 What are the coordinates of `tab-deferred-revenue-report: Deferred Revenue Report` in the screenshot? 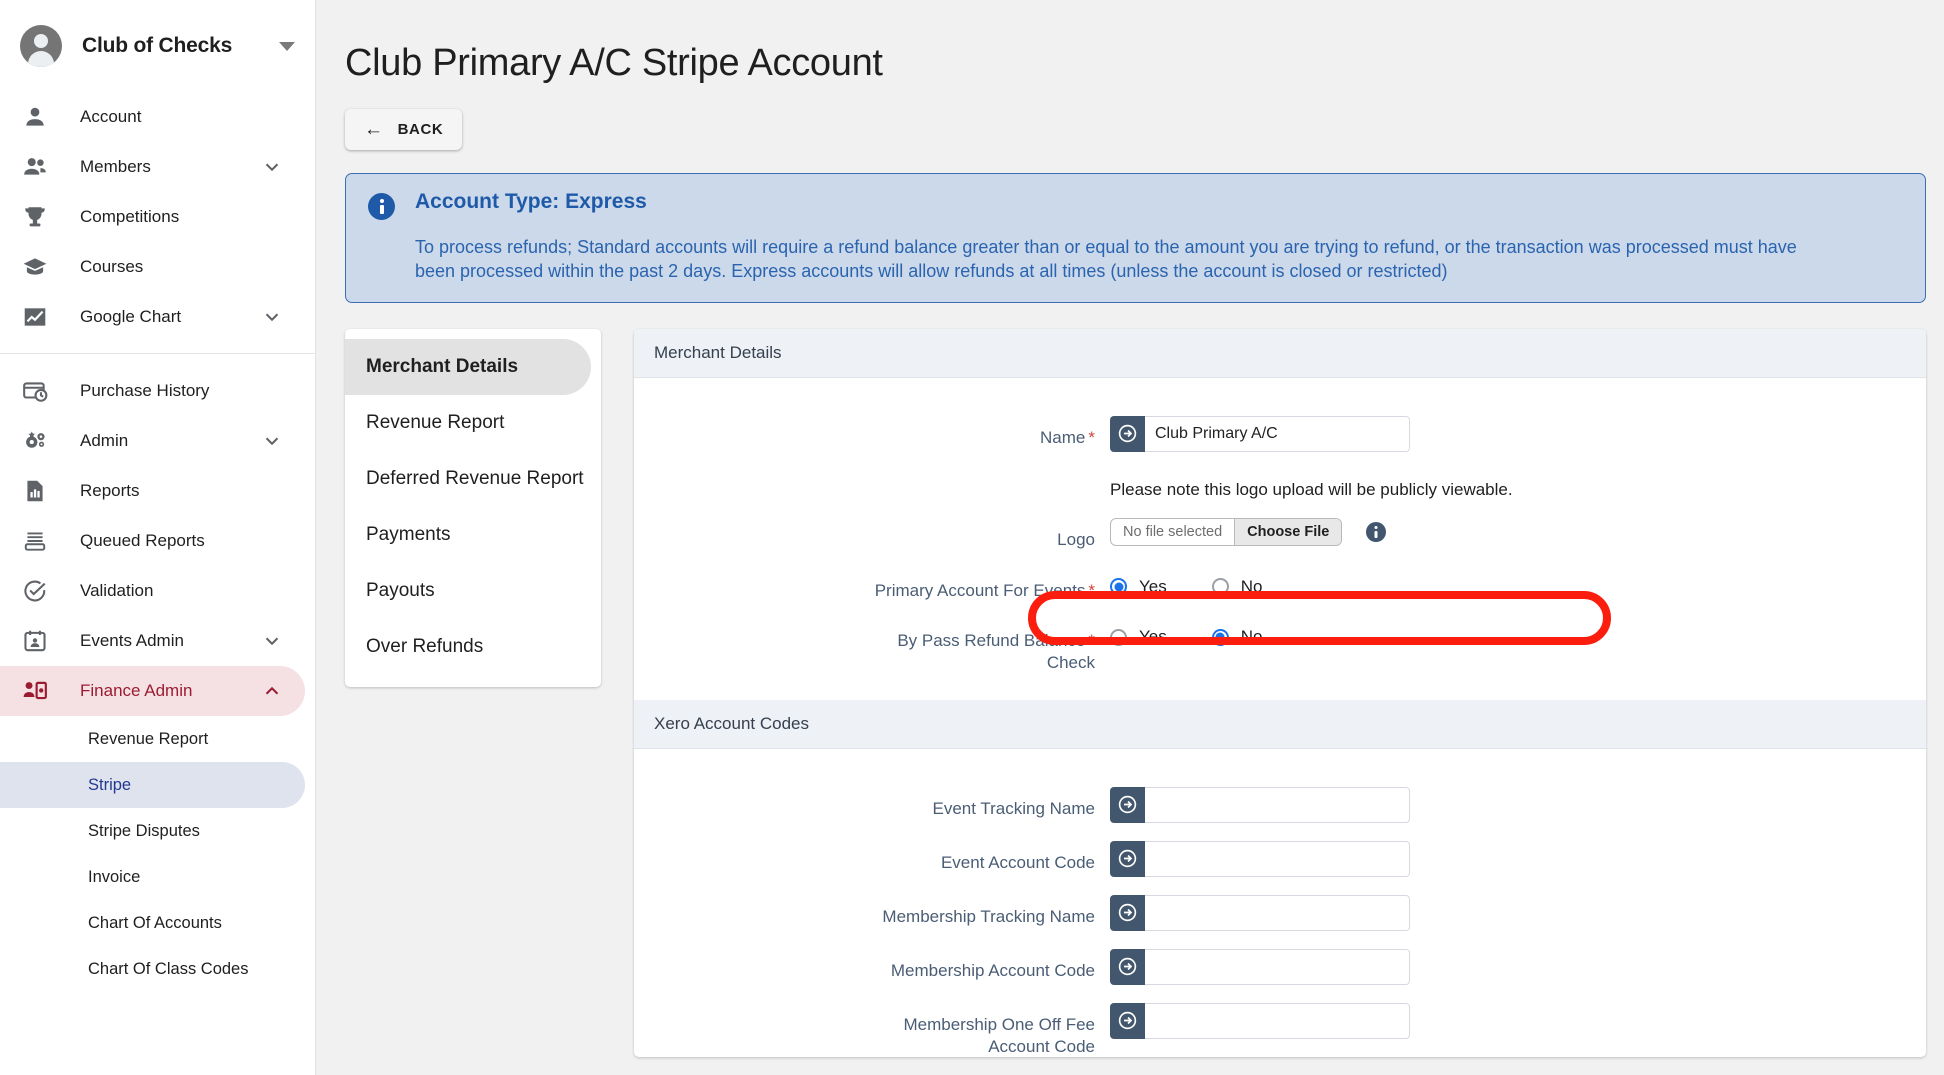 It's located at (468, 479).